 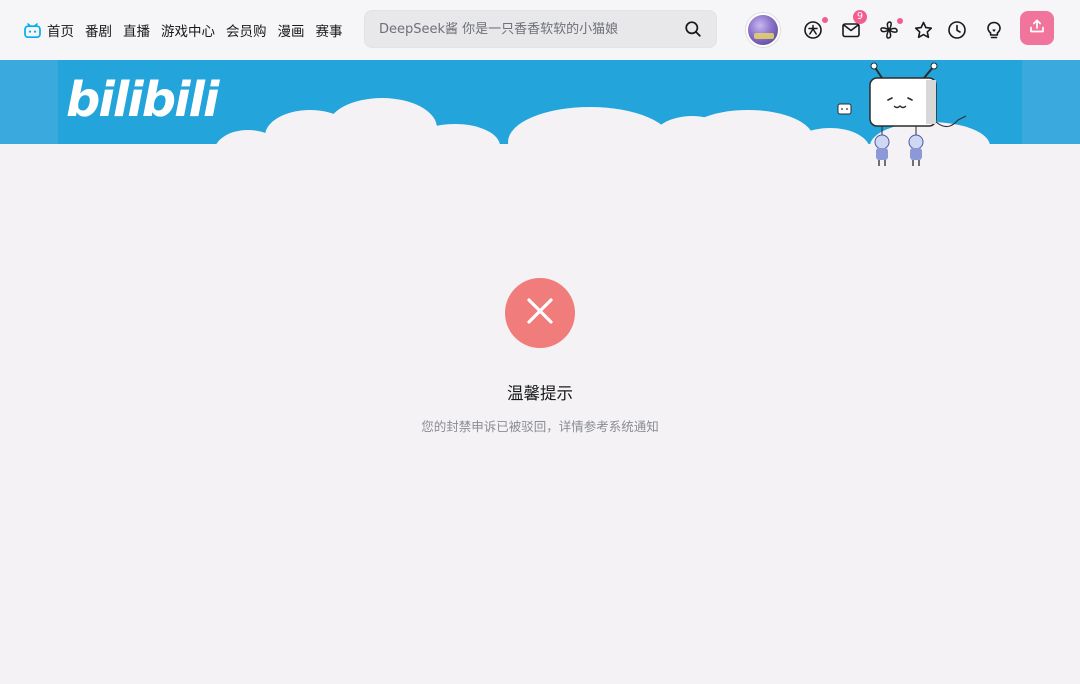 I want to click on nav-item-manga-label: 漫画, so click(x=291, y=32).